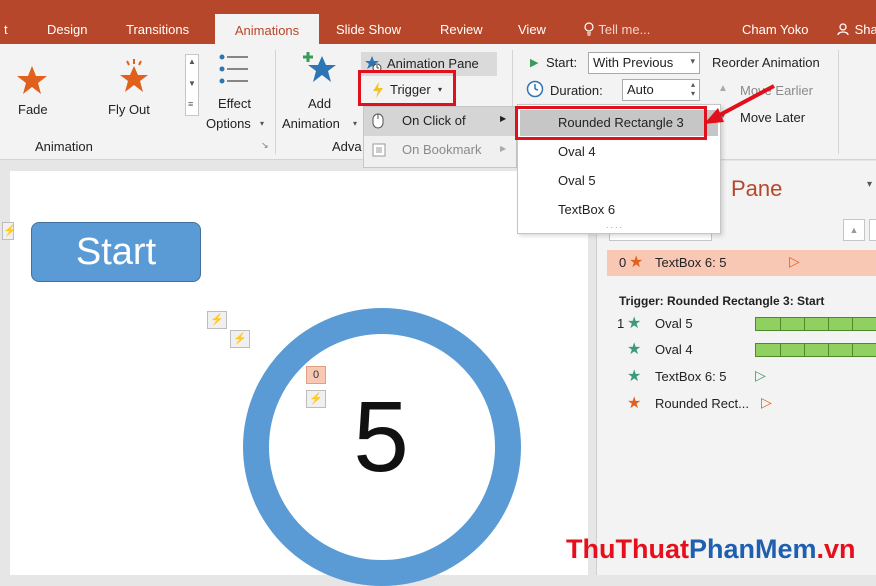  Describe the element at coordinates (741, 404) in the screenshot. I see `pane-row-rounded-rect: ★ Rounded Rect... ▷` at that location.